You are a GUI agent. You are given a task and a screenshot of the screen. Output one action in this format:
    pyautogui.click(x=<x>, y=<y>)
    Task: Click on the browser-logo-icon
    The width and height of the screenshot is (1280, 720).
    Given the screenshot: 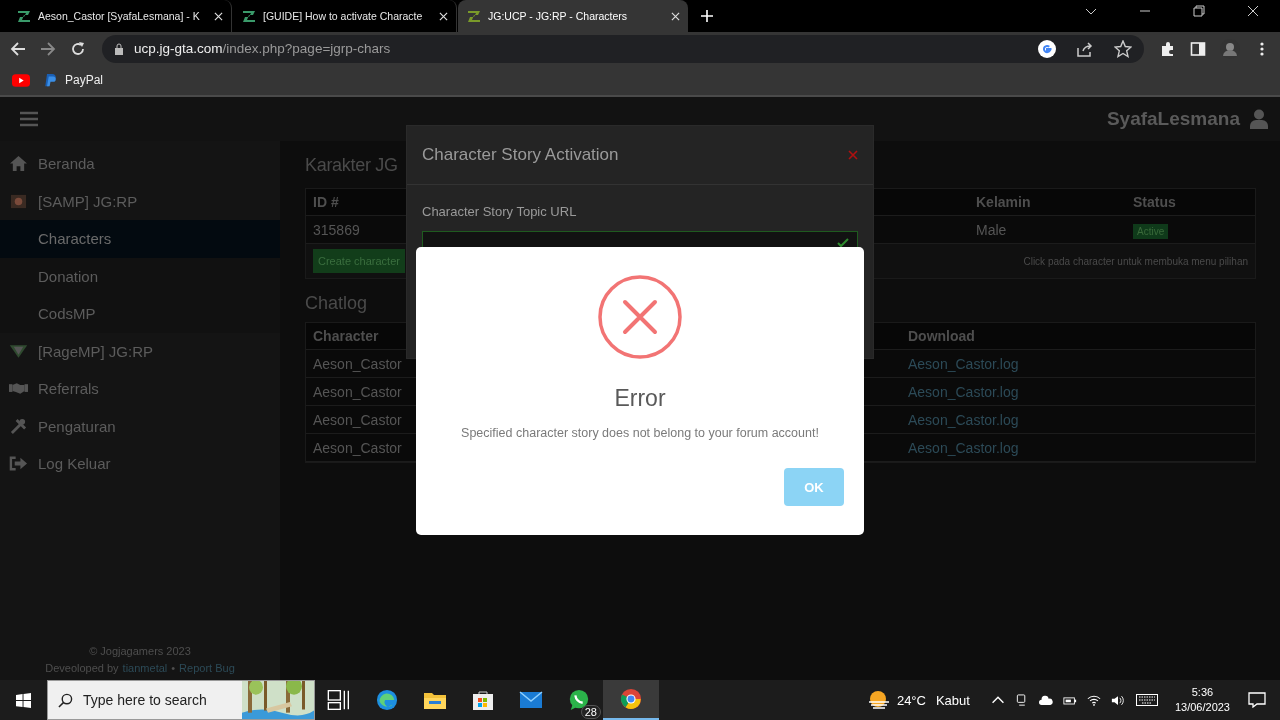 What is the action you would take?
    pyautogui.click(x=631, y=699)
    